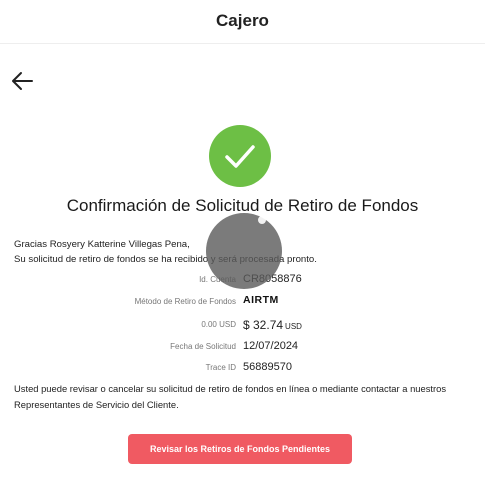 The height and width of the screenshot is (479, 485). Describe the element at coordinates (242, 280) in the screenshot. I see `detail-row-account: Id. Cuenta CR8058876` at that location.